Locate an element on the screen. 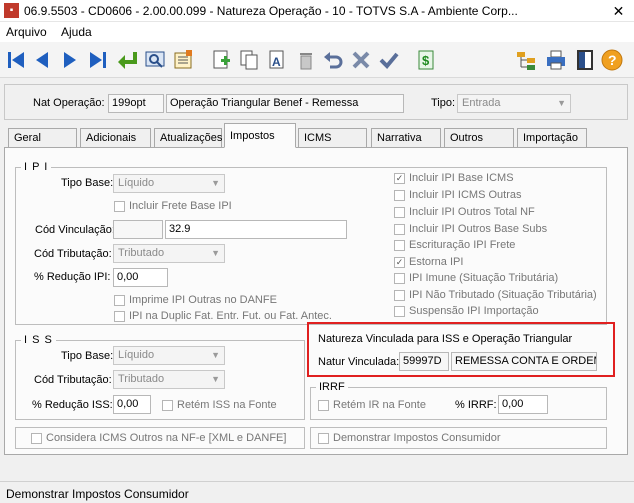 The width and height of the screenshot is (634, 503). ipi-check-2: Incluir IPI Outros Total NF is located at coordinates (464, 212).